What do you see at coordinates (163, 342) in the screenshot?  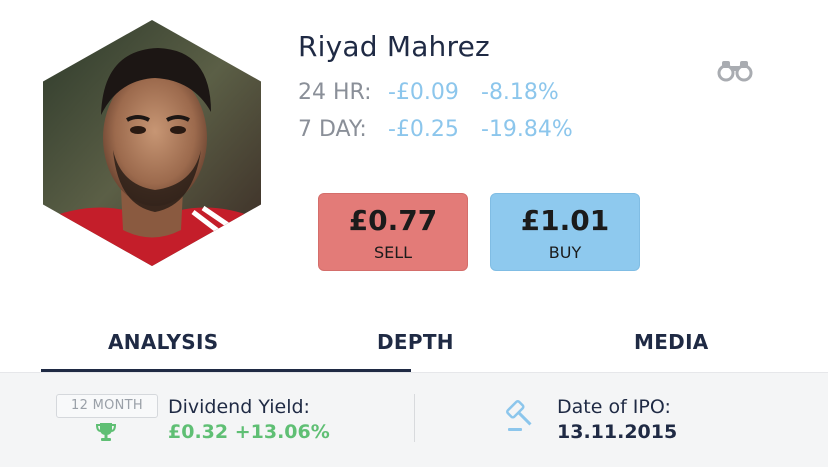 I see `tab-analysis: ANALYSIS` at bounding box center [163, 342].